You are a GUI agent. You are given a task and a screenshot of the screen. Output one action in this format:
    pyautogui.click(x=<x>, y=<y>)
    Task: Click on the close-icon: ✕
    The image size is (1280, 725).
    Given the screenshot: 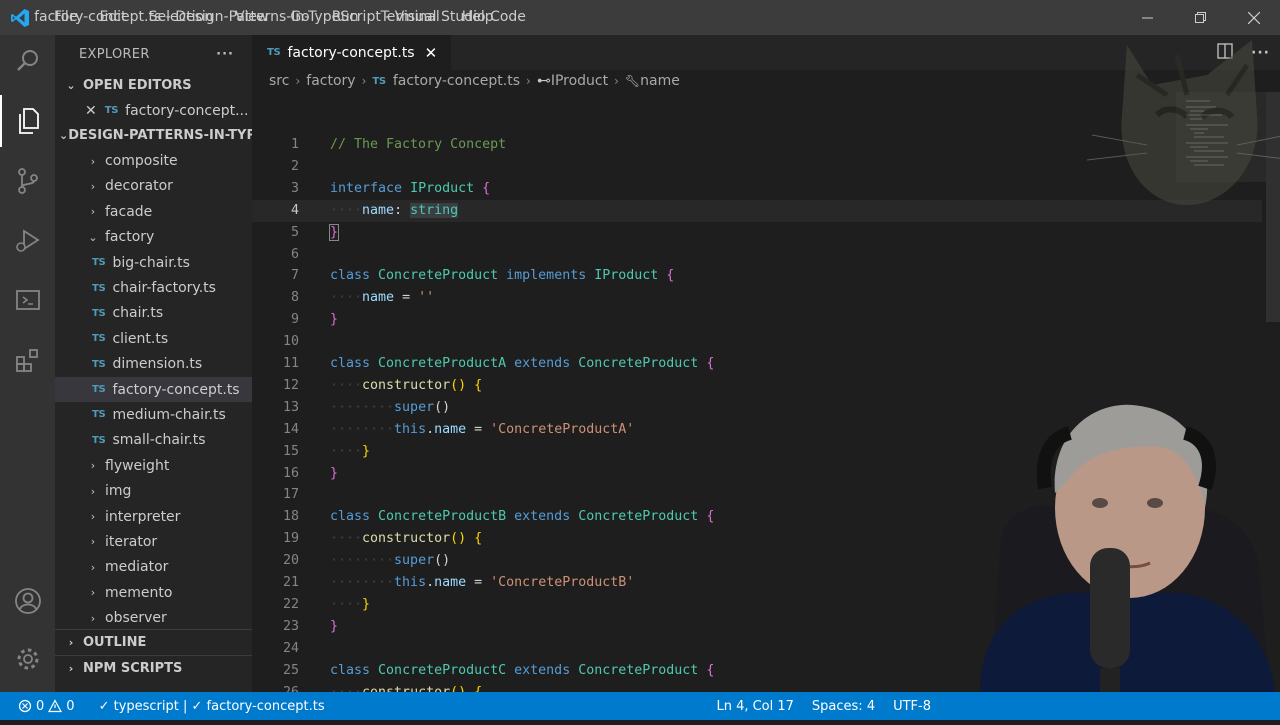 What is the action you would take?
    pyautogui.click(x=91, y=111)
    